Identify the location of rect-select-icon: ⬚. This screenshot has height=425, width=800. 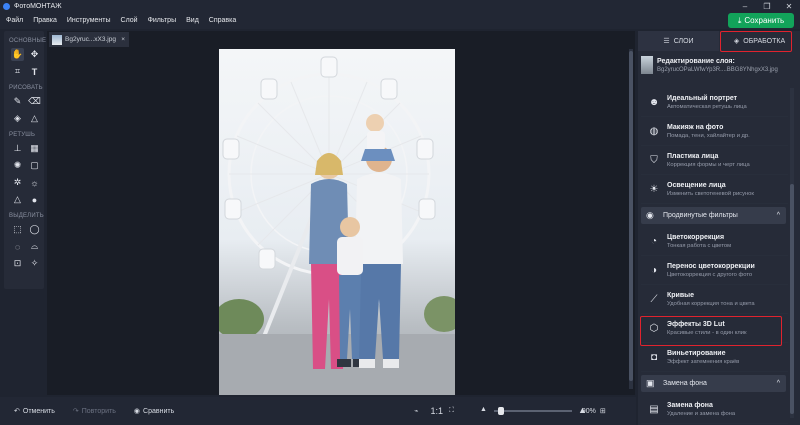
(17, 229).